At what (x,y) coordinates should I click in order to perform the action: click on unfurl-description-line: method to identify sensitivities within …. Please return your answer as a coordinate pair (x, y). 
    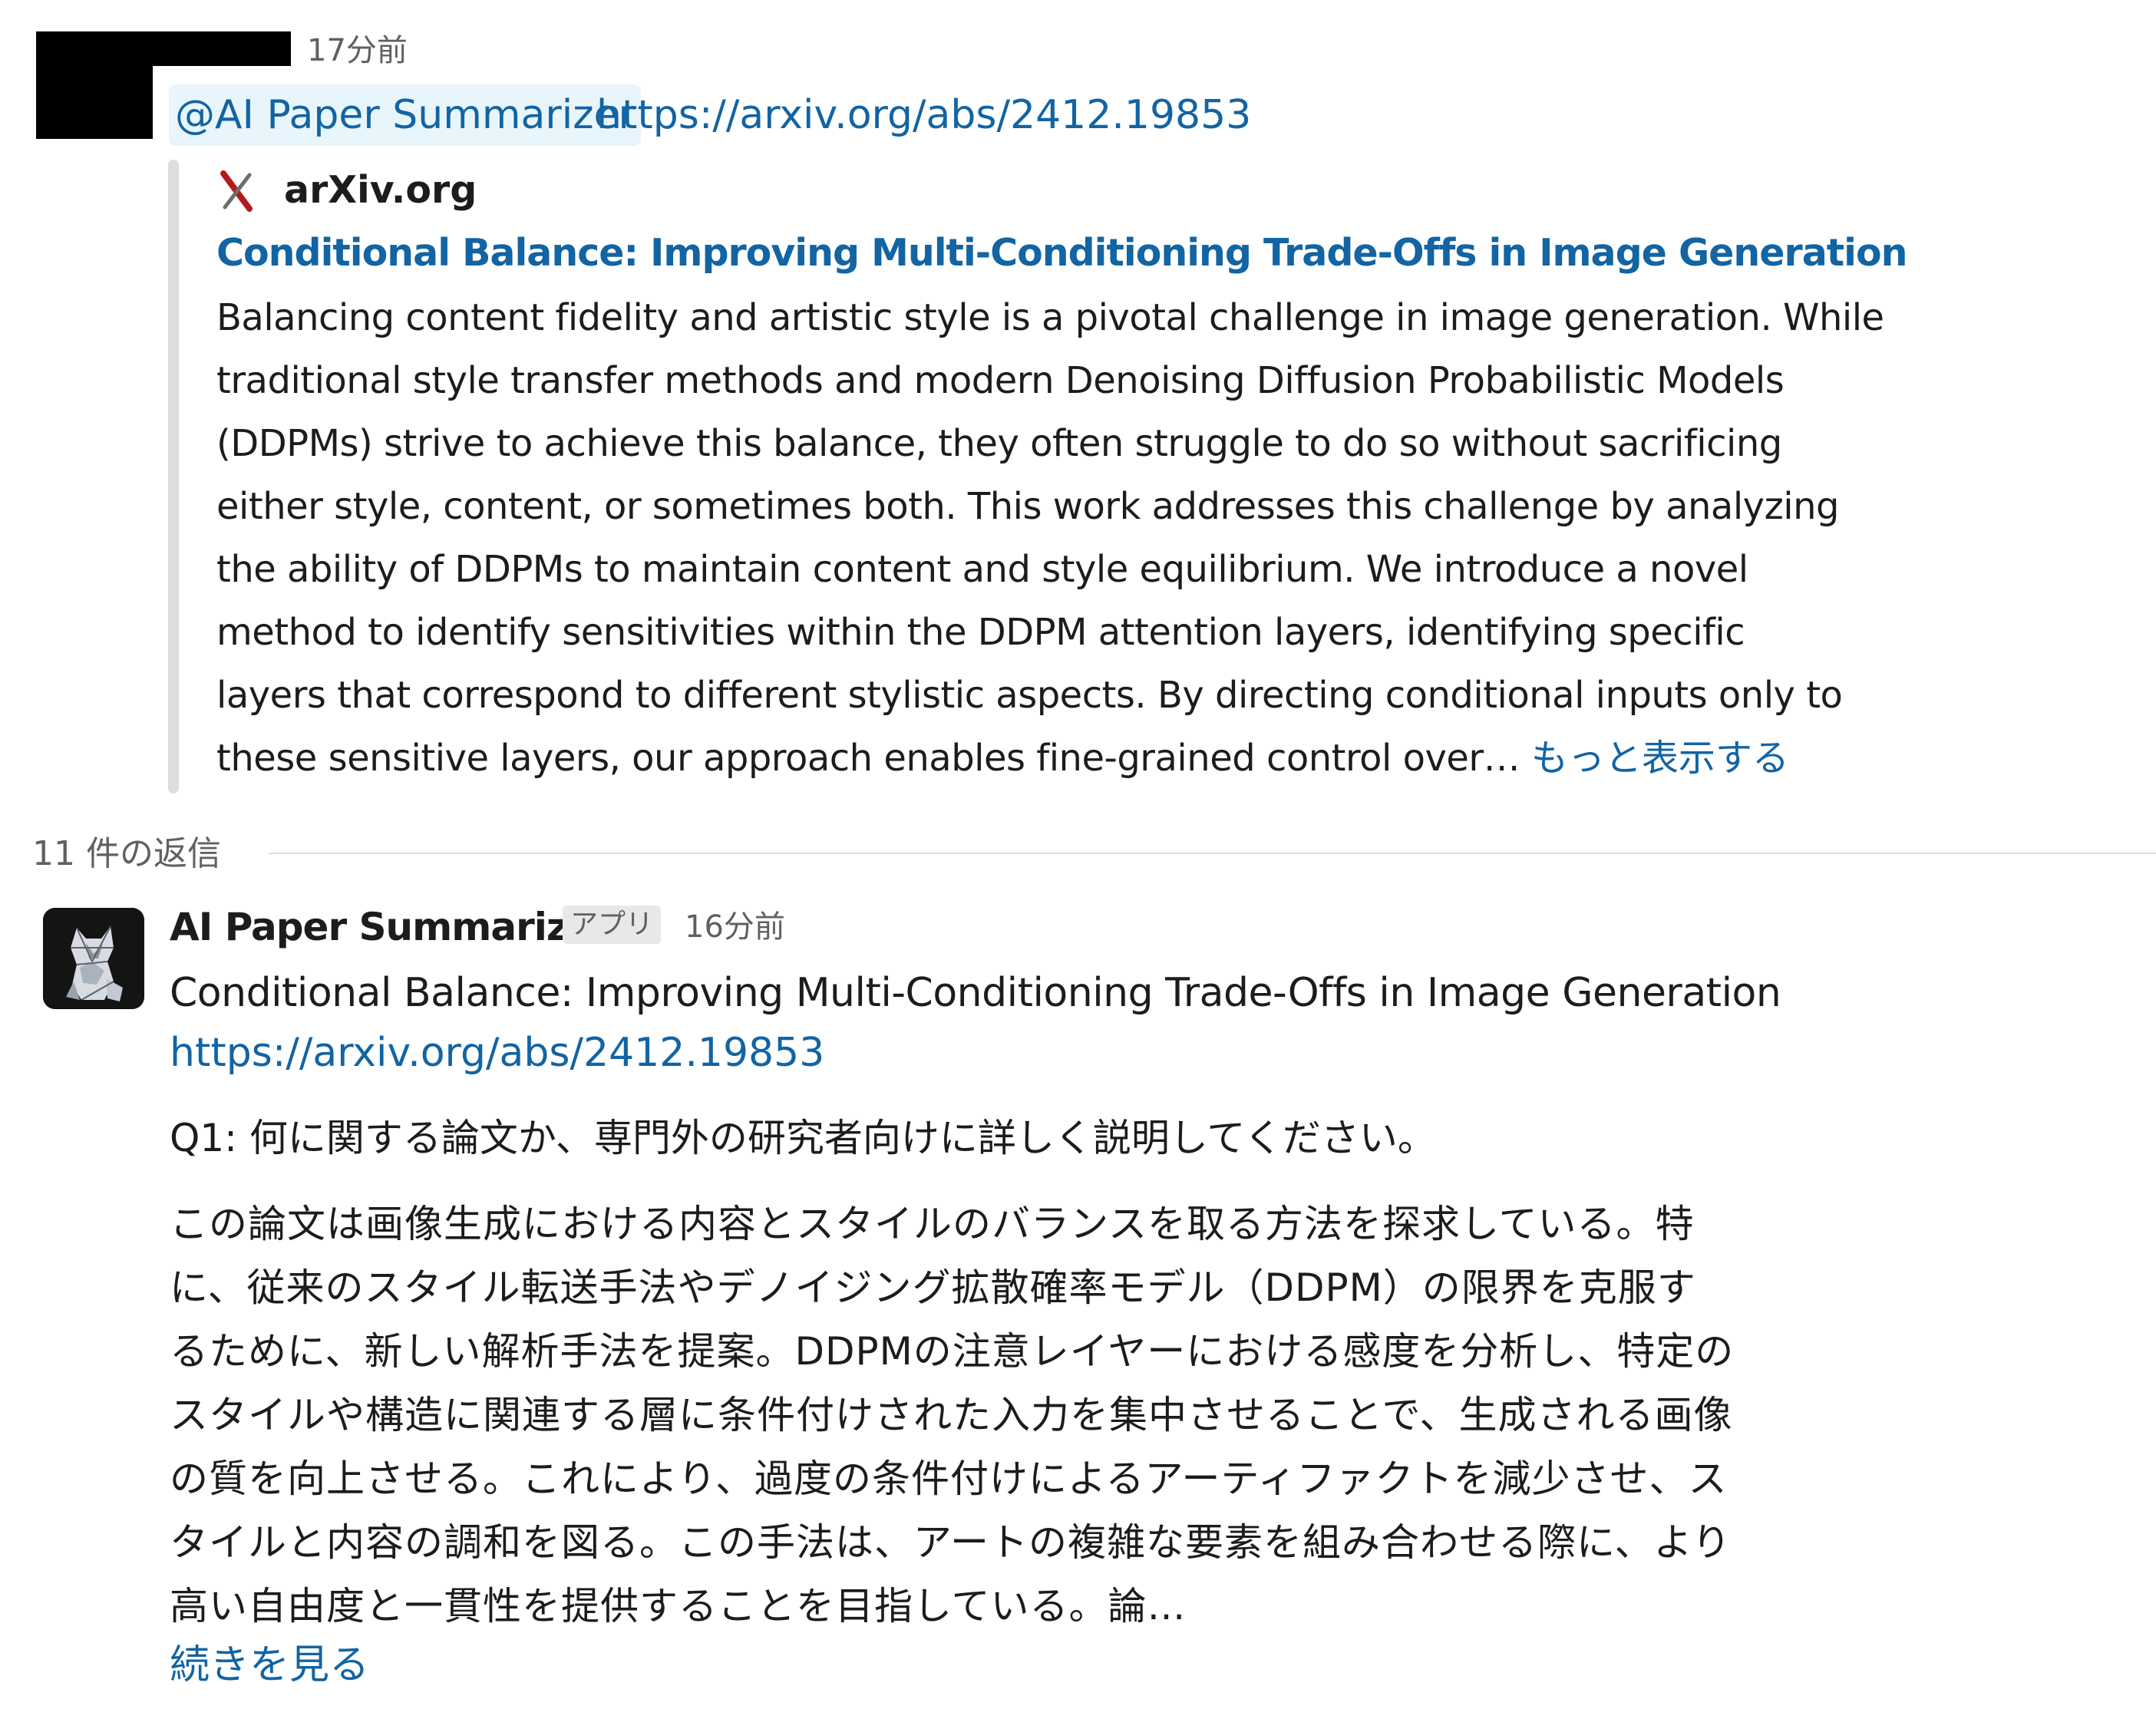
    Looking at the image, I should click on (981, 632).